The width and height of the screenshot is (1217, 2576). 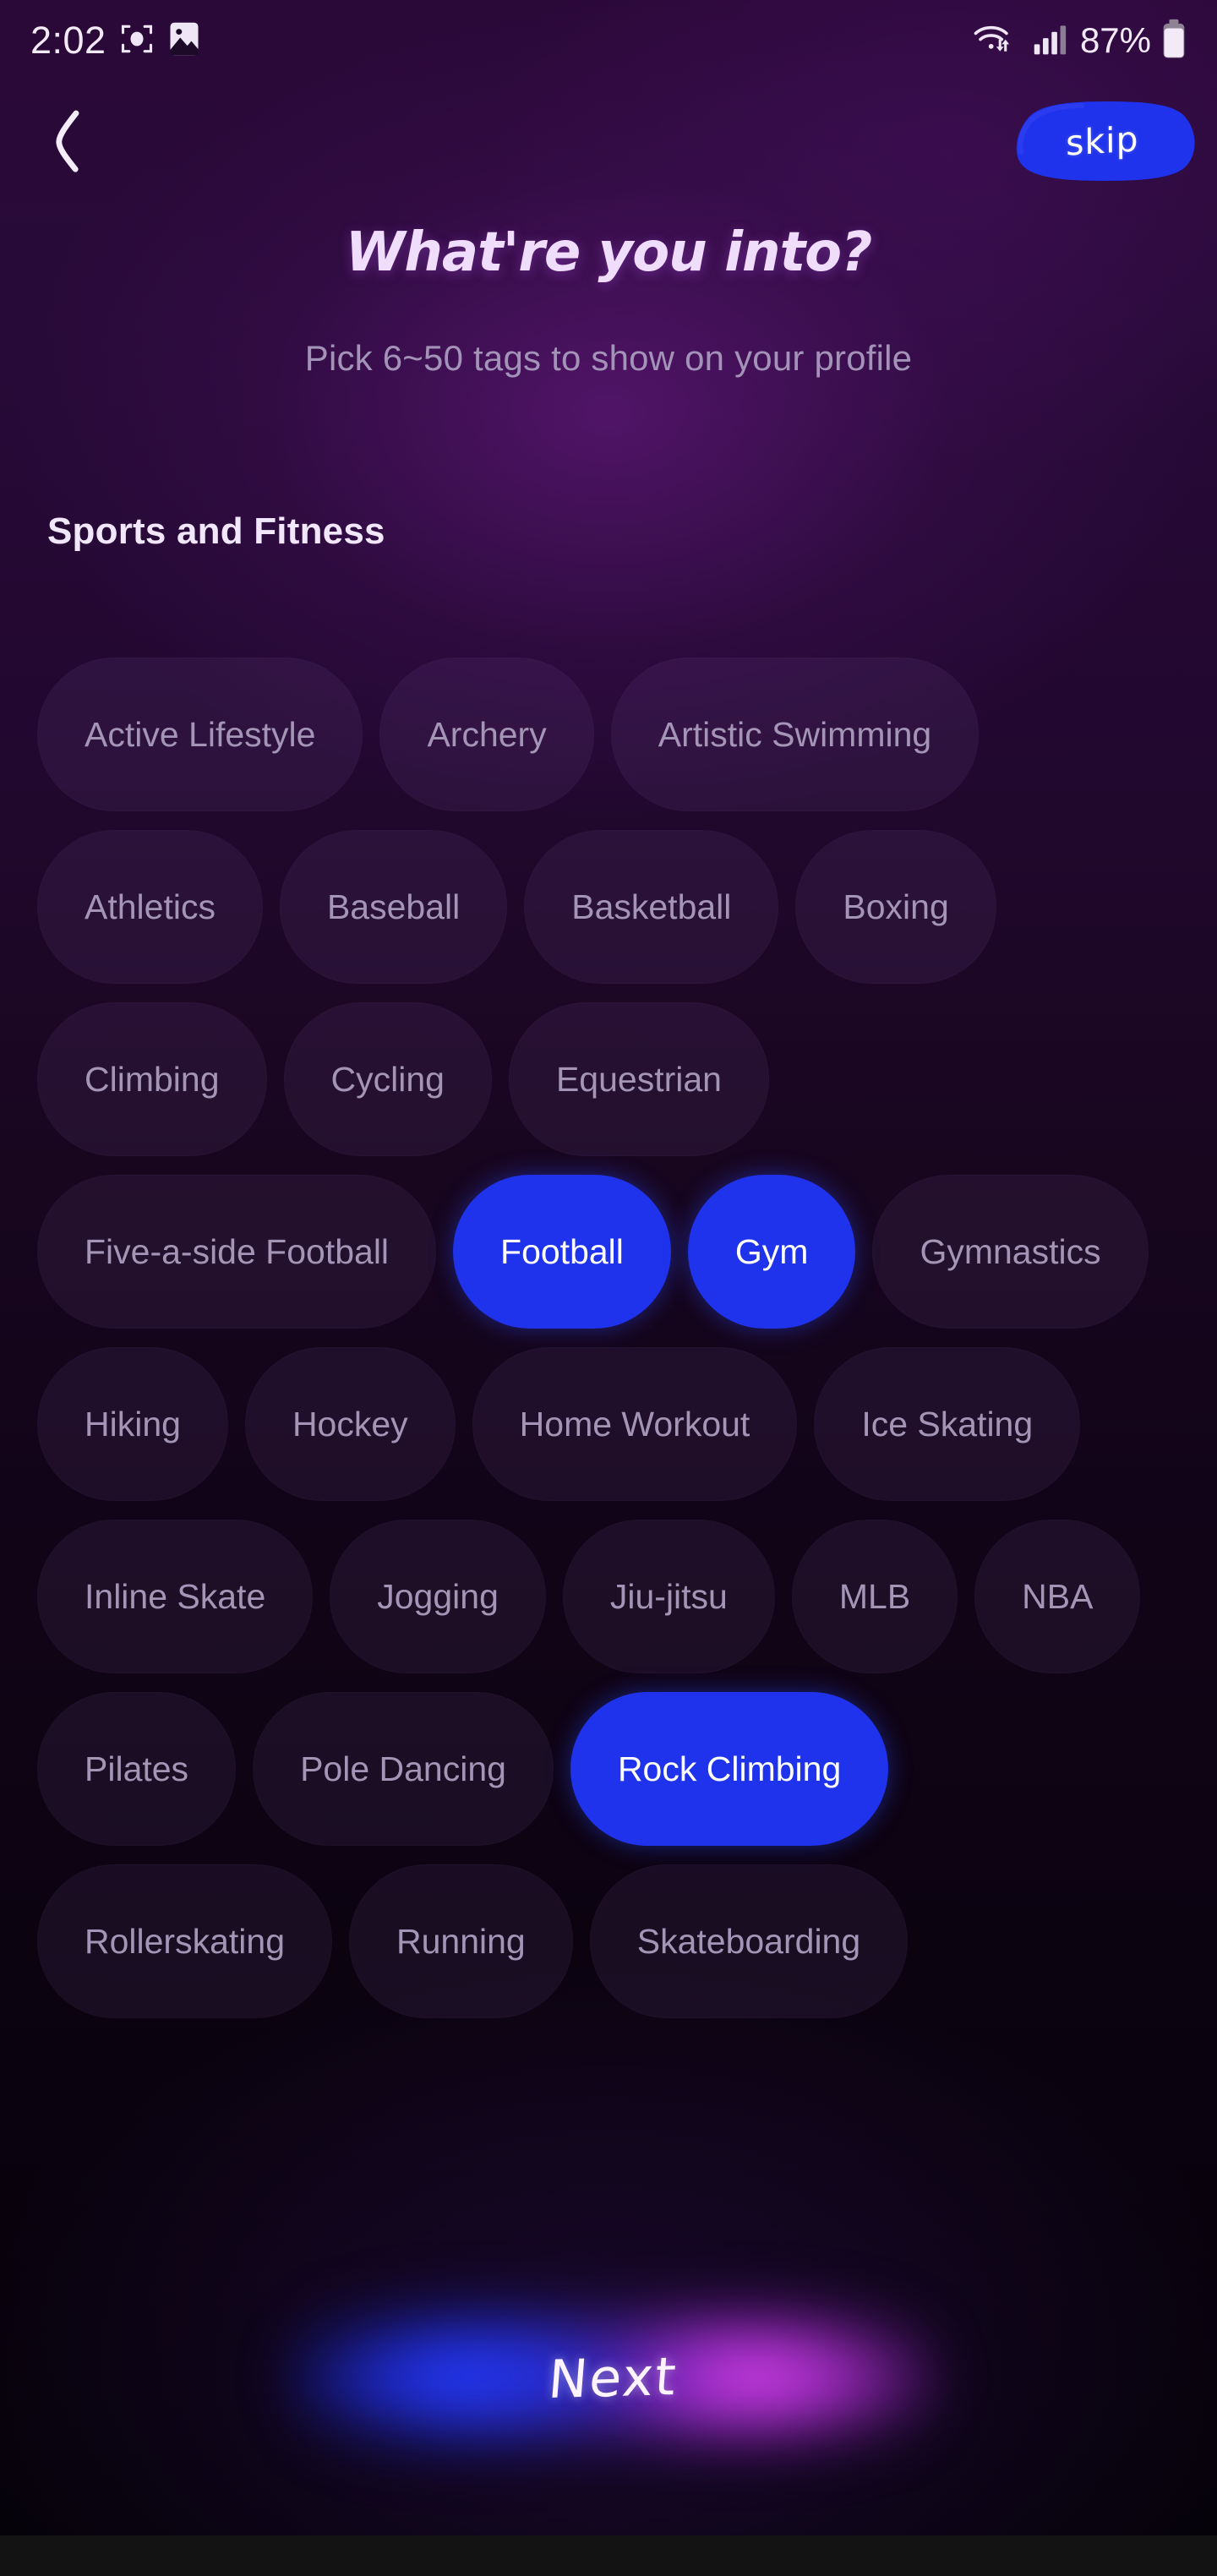 What do you see at coordinates (1174, 41) in the screenshot?
I see `battery-icon` at bounding box center [1174, 41].